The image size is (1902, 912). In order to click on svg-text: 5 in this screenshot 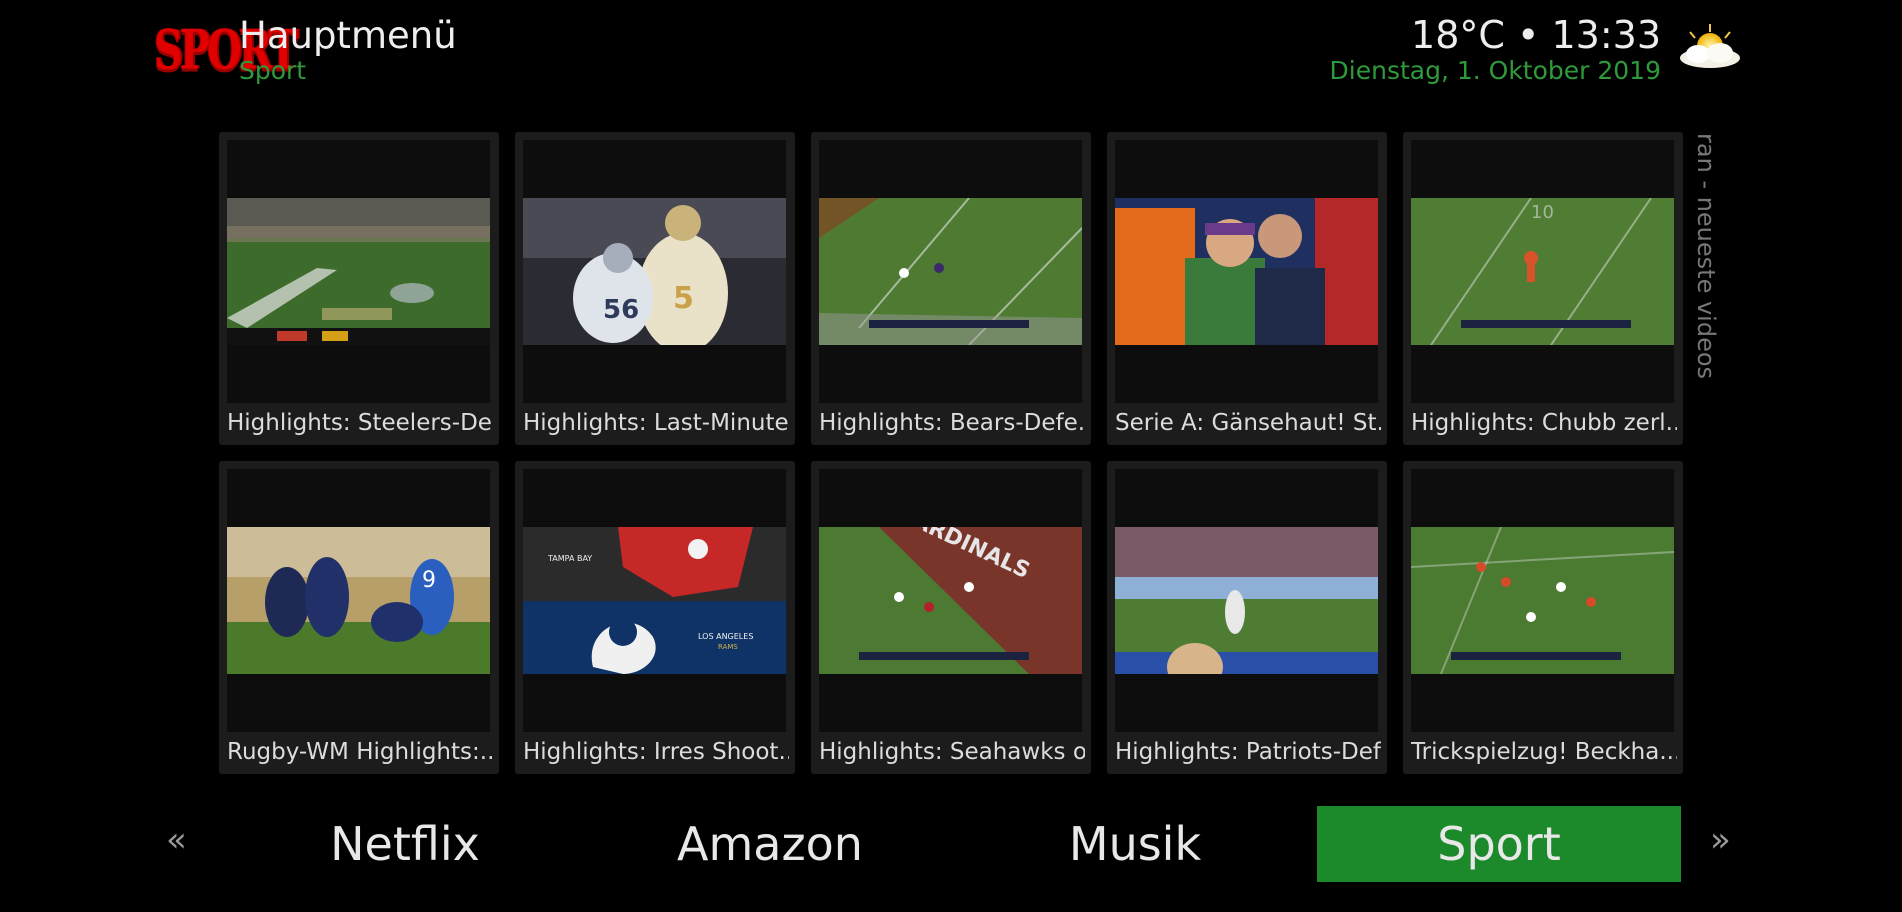, I will do `click(683, 298)`.